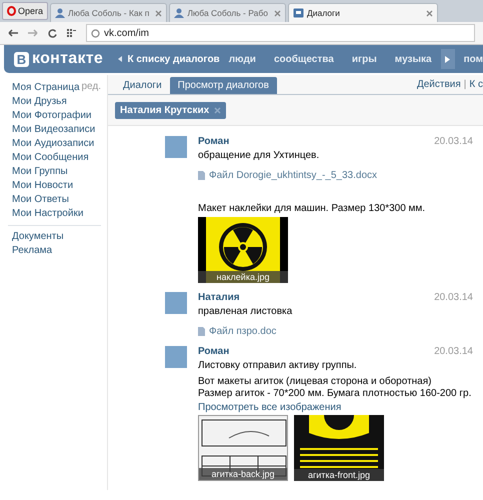 This screenshot has height=500, width=483. Describe the element at coordinates (468, 59) in the screenshot. I see `nav-link: пом` at that location.